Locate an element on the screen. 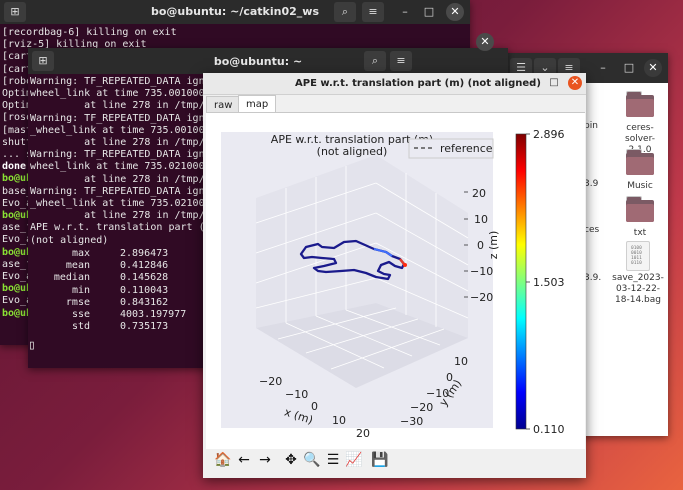  bag-file-icon: 0100 0010 1011 0110 is located at coordinates (638, 256).